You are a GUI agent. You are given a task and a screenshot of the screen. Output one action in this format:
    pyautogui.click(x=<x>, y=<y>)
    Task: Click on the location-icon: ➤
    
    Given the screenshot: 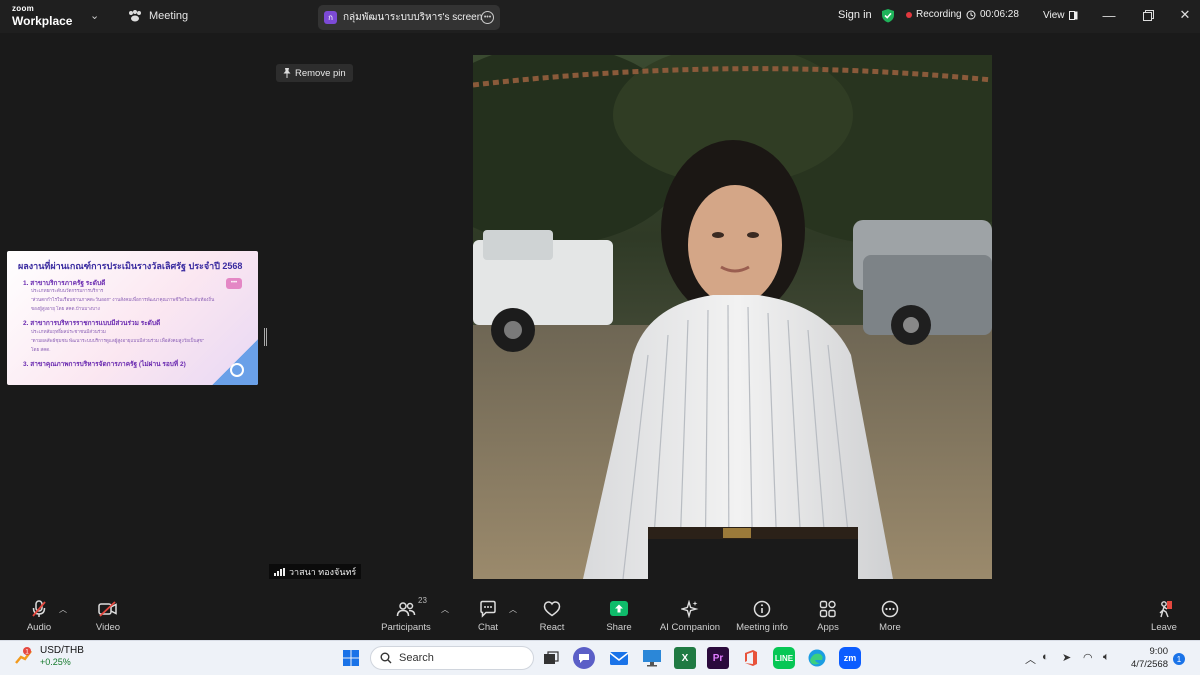 What is the action you would take?
    pyautogui.click(x=1066, y=657)
    